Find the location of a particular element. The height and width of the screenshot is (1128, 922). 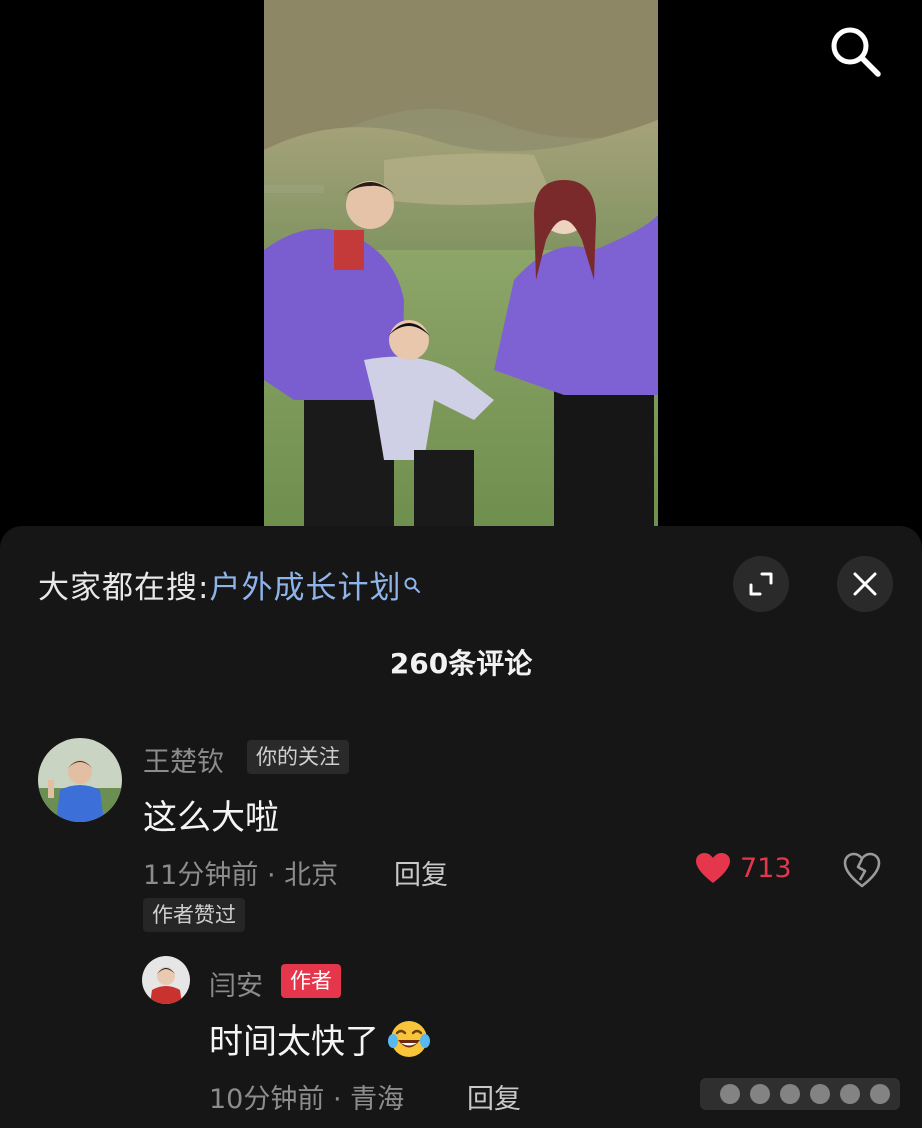

expand-icon is located at coordinates (761, 584).